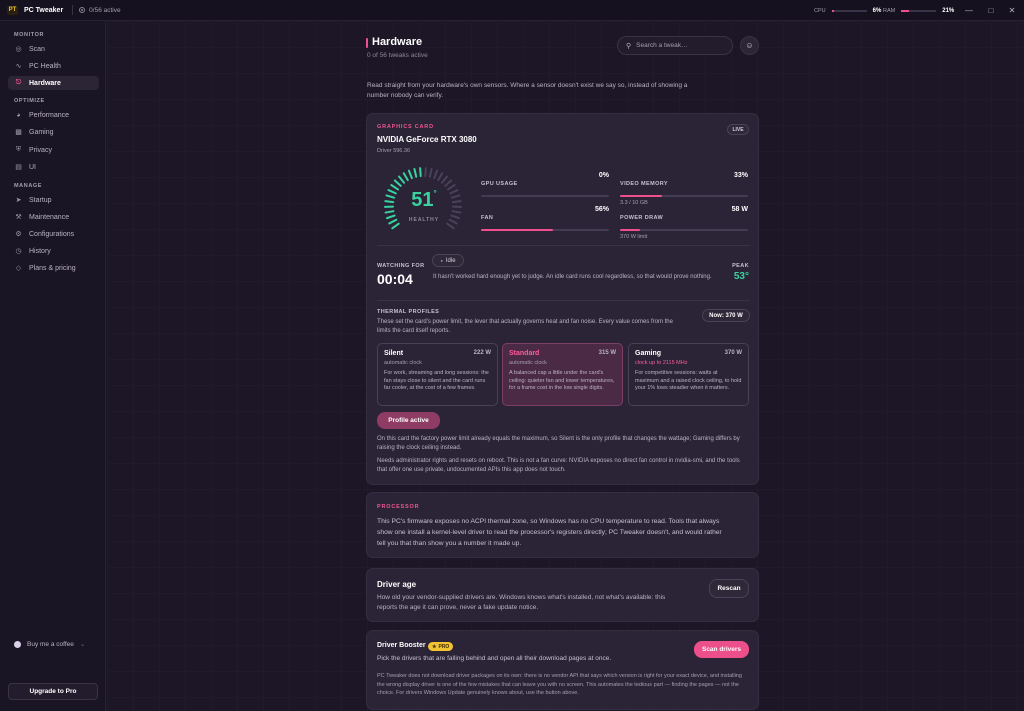 The image size is (1024, 711). What do you see at coordinates (684, 196) in the screenshot?
I see `stat-bar` at bounding box center [684, 196].